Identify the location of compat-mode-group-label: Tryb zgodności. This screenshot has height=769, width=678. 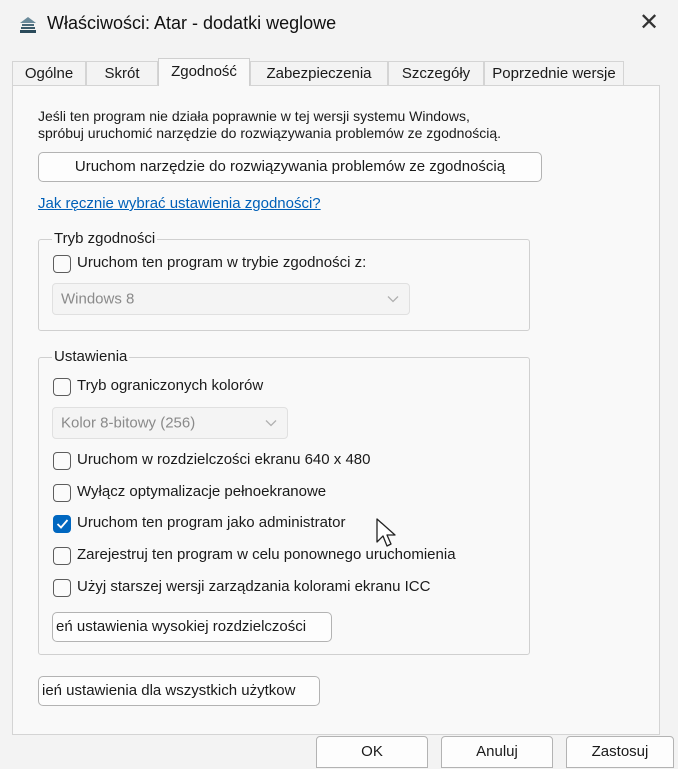
(105, 238).